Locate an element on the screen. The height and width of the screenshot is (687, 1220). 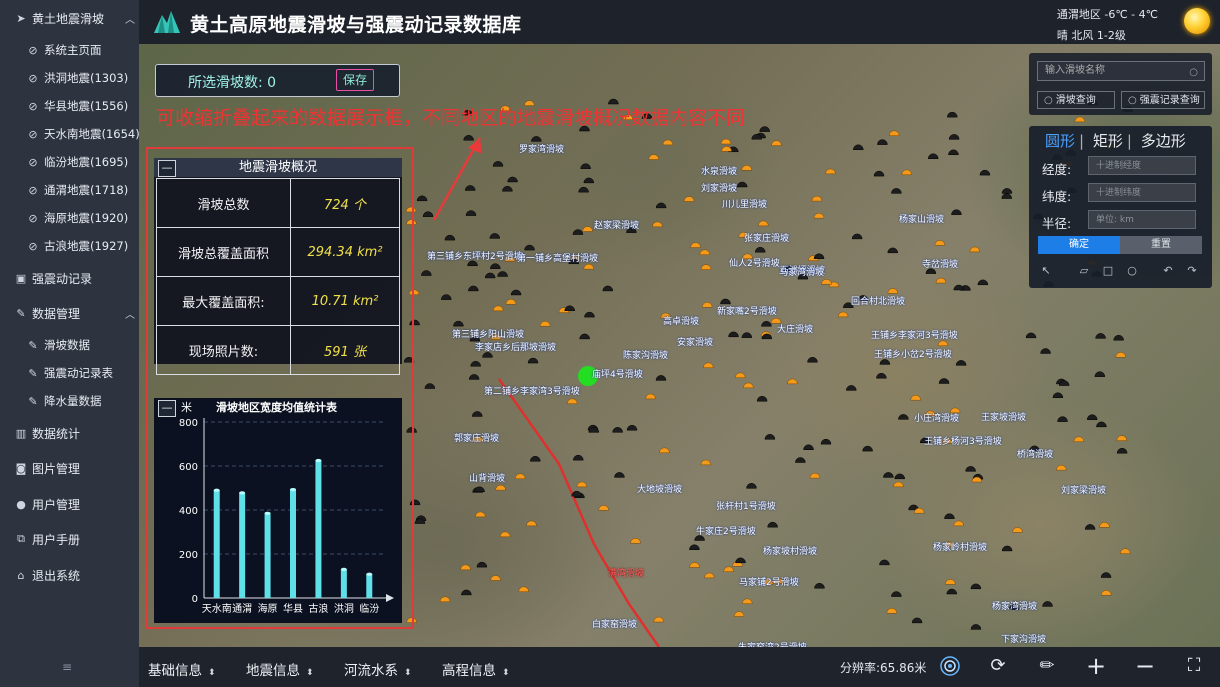
map-label: 山背滑坡 is located at coordinates (487, 477).